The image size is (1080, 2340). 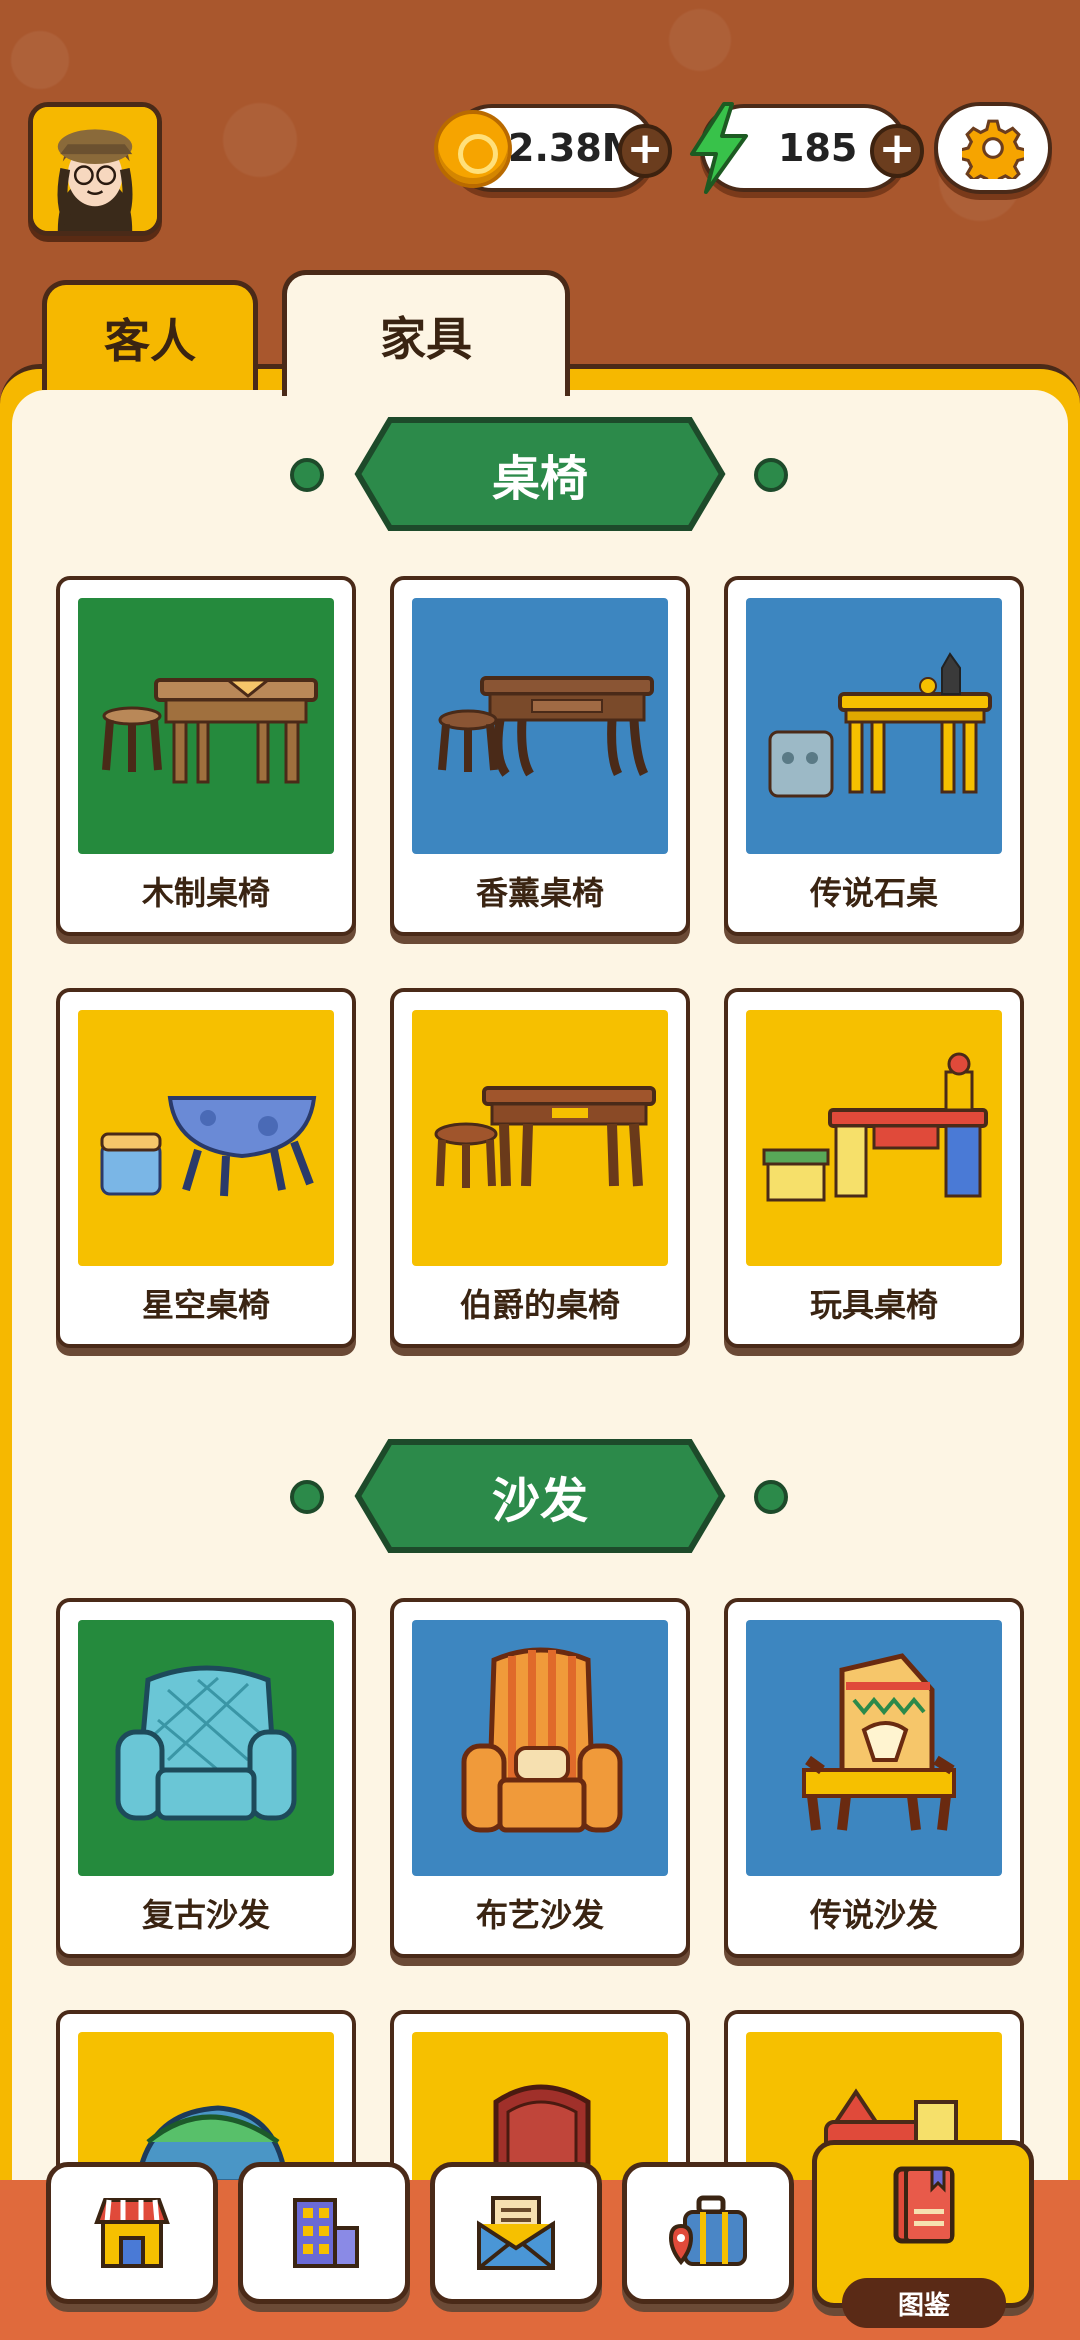 I want to click on furniture-name: 传说沙发, so click(x=873, y=1915).